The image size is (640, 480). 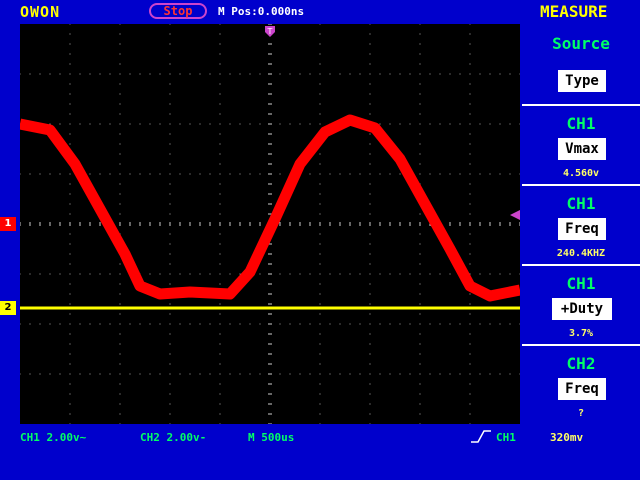 I want to click on measure-cell-source: Source Type, so click(x=581, y=63).